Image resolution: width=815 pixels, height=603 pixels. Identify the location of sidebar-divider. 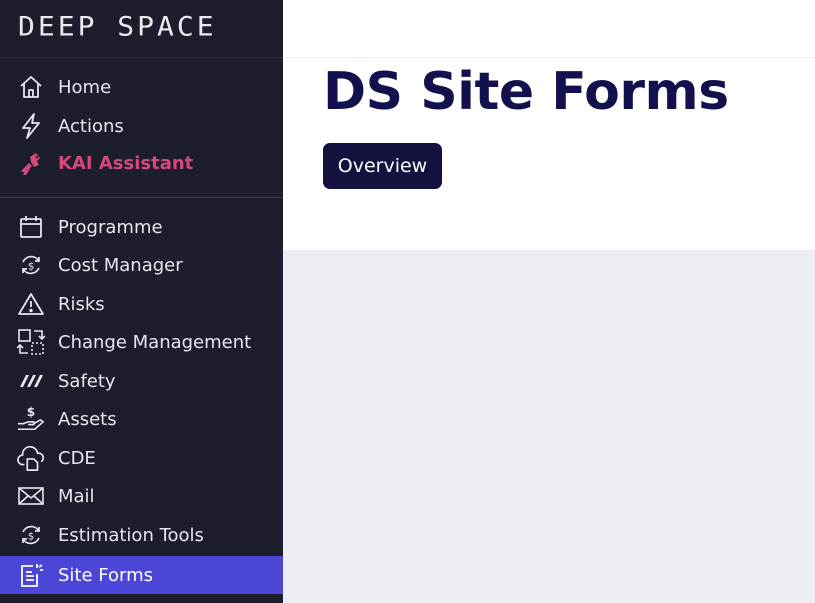
(141, 197).